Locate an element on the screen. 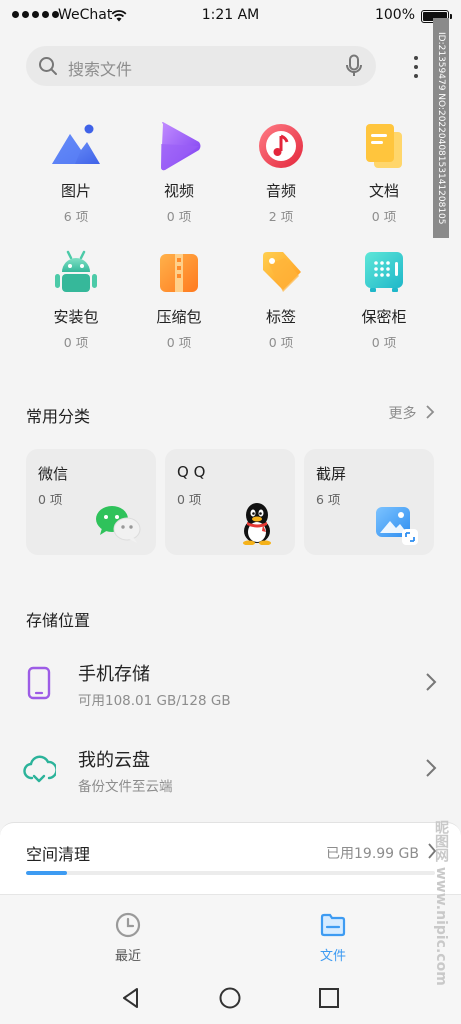  image-icon is located at coordinates (76, 144).